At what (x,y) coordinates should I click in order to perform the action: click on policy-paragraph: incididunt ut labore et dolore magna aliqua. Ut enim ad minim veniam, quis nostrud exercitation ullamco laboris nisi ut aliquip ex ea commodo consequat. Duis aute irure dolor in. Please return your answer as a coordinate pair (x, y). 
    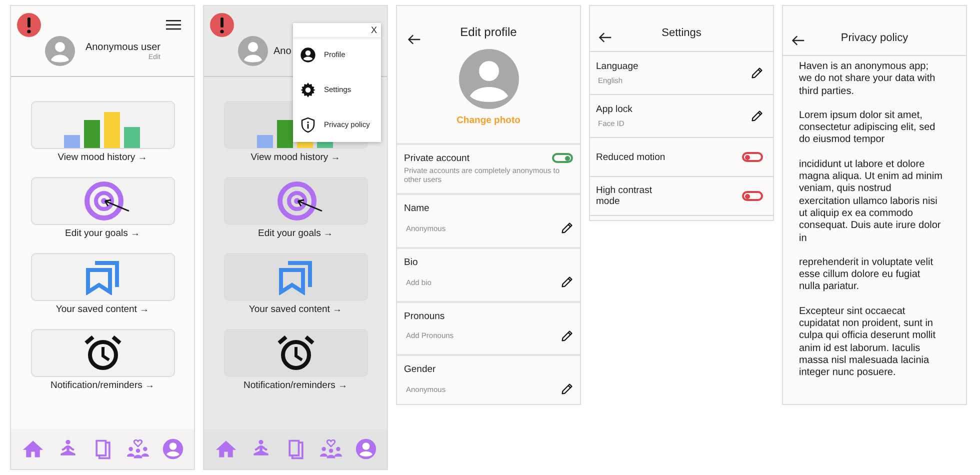
    Looking at the image, I should click on (871, 201).